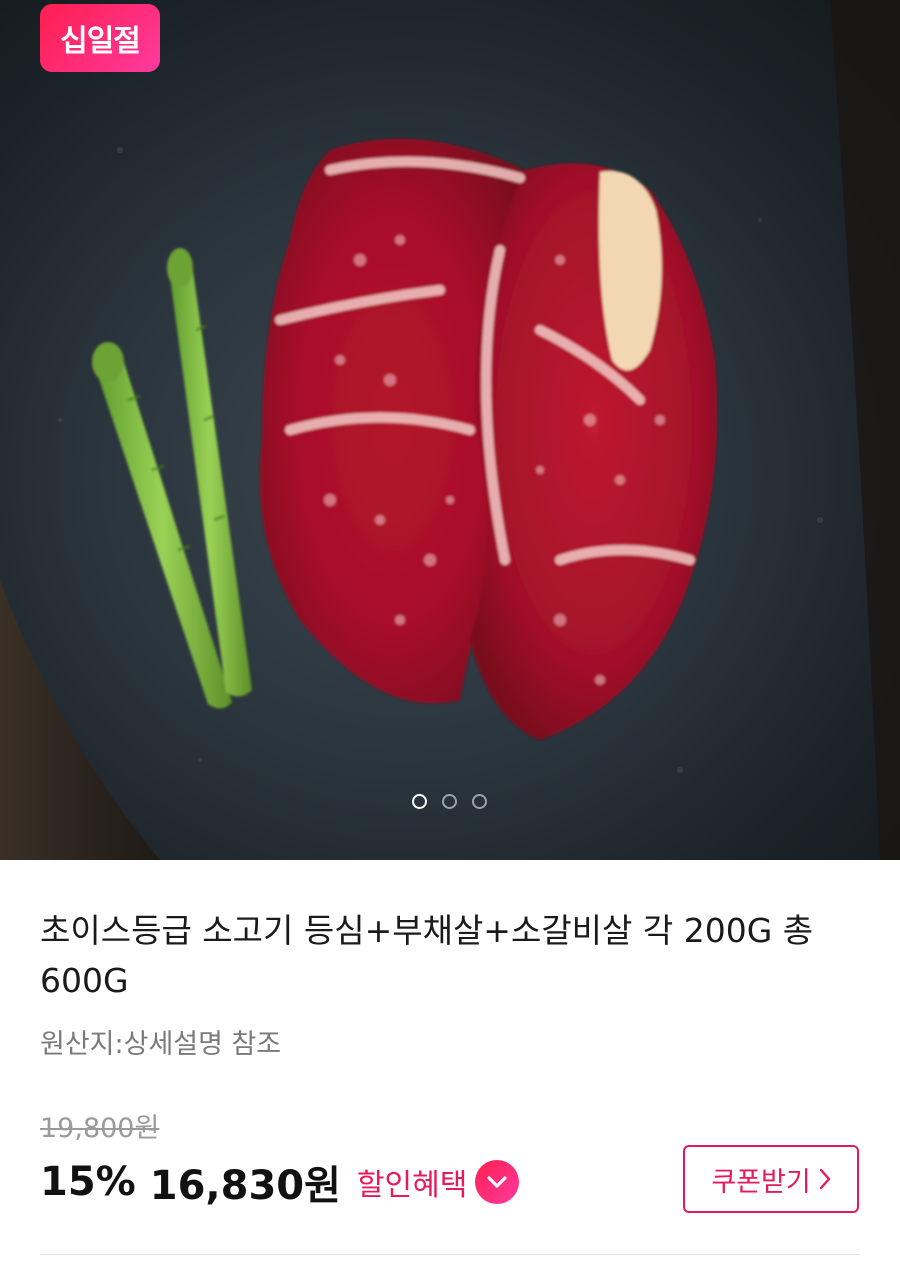  What do you see at coordinates (88, 1182) in the screenshot?
I see `discount-rate: 15%` at bounding box center [88, 1182].